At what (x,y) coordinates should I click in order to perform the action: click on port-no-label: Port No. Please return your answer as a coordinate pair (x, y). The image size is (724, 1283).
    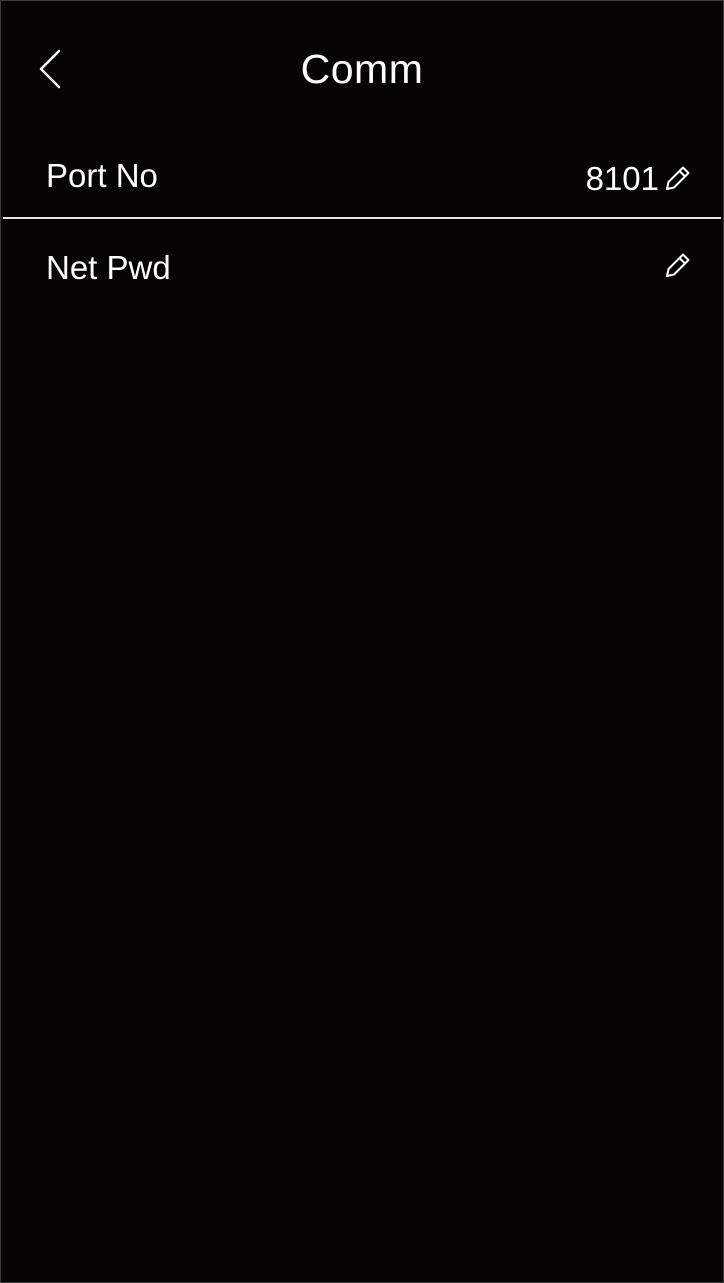
    Looking at the image, I should click on (102, 175).